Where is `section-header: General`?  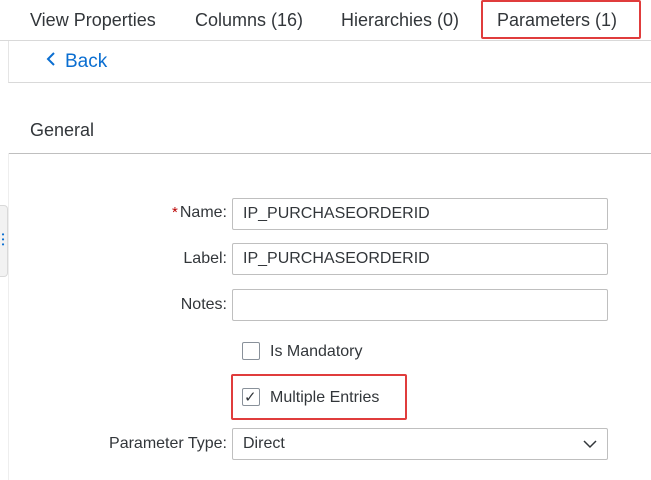
section-header: General is located at coordinates (329, 132).